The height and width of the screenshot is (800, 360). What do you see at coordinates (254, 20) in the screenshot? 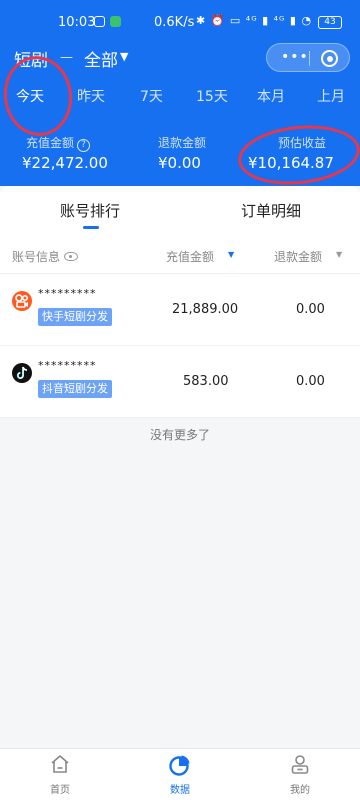
I see `status-icons: ✱ ⏰ ▭ ⁴ᴳ ▮ ⁴ᴳ ▮ ◔` at bounding box center [254, 20].